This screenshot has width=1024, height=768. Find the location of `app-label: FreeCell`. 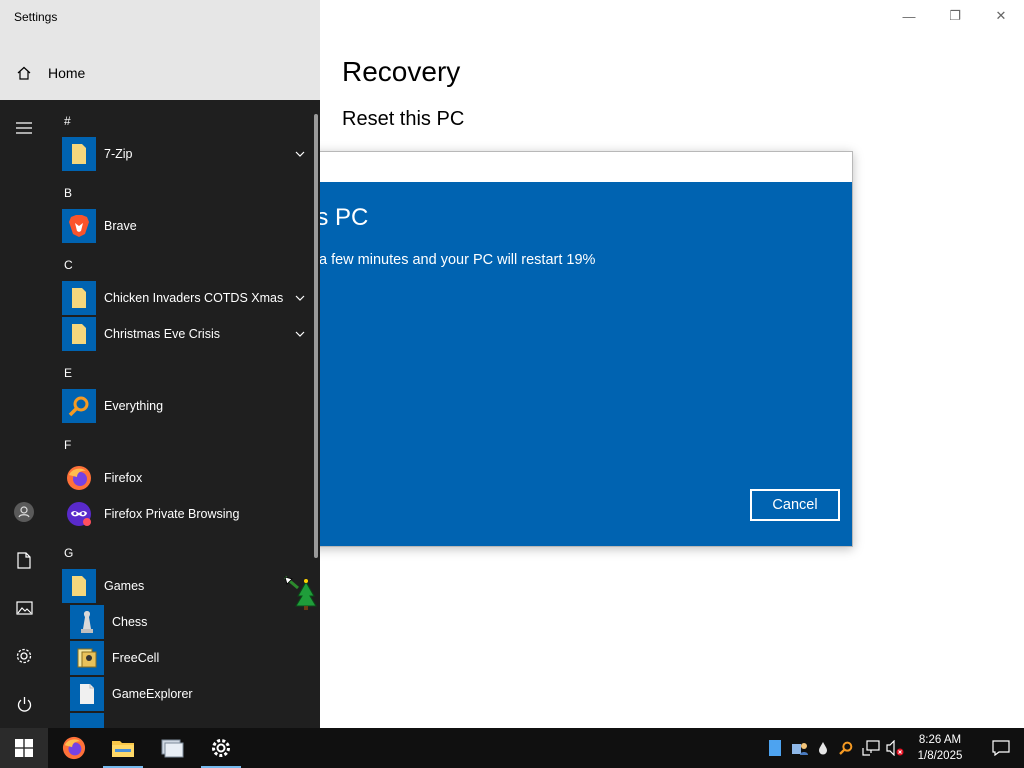

app-label: FreeCell is located at coordinates (136, 658).